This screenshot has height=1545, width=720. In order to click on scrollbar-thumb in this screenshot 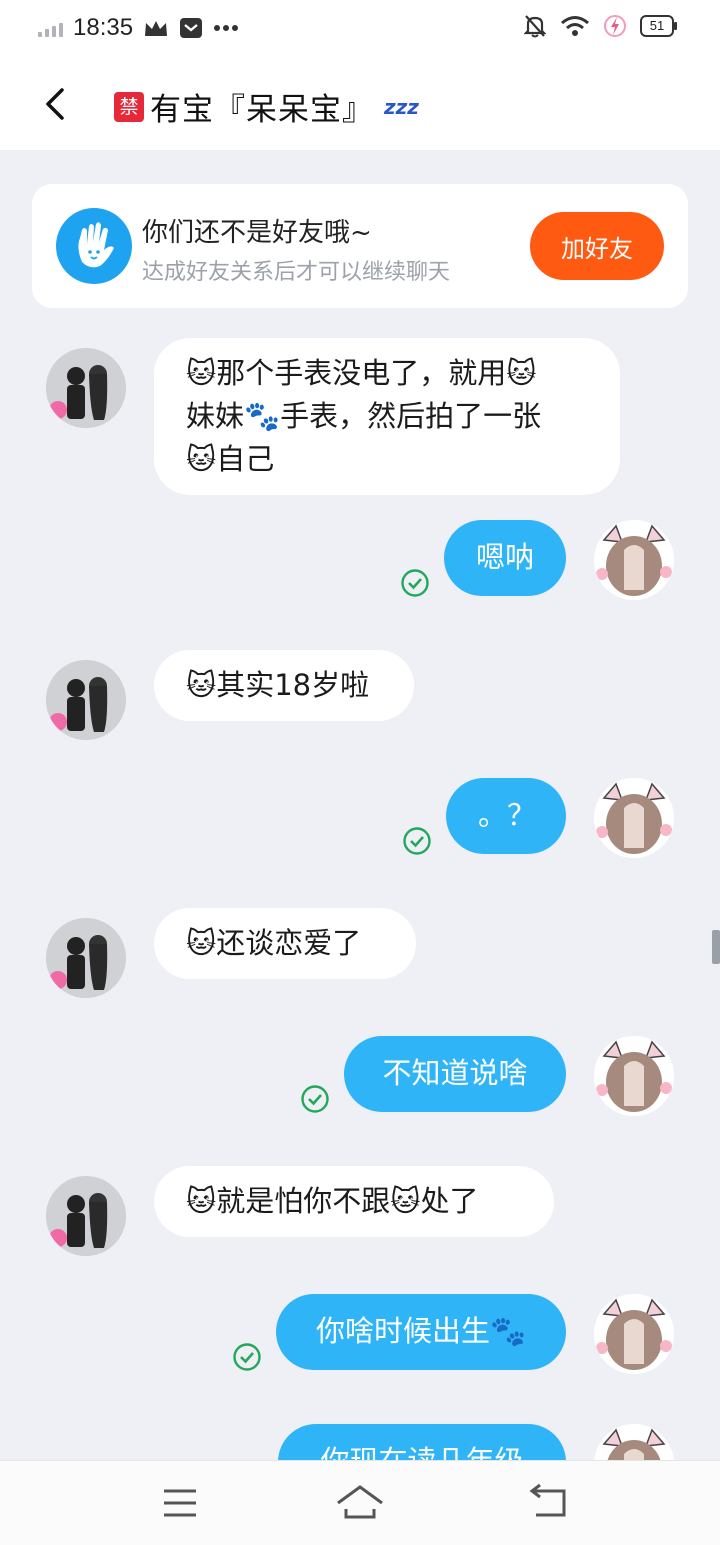, I will do `click(716, 947)`.